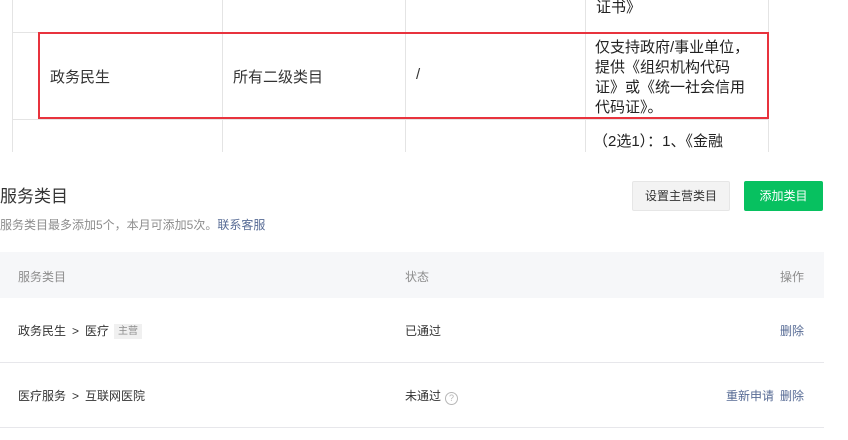 Image resolution: width=848 pixels, height=440 pixels. I want to click on list-item: 医疗服务 > 互联网医院 未通过? 重新申请 删除, so click(412, 395).